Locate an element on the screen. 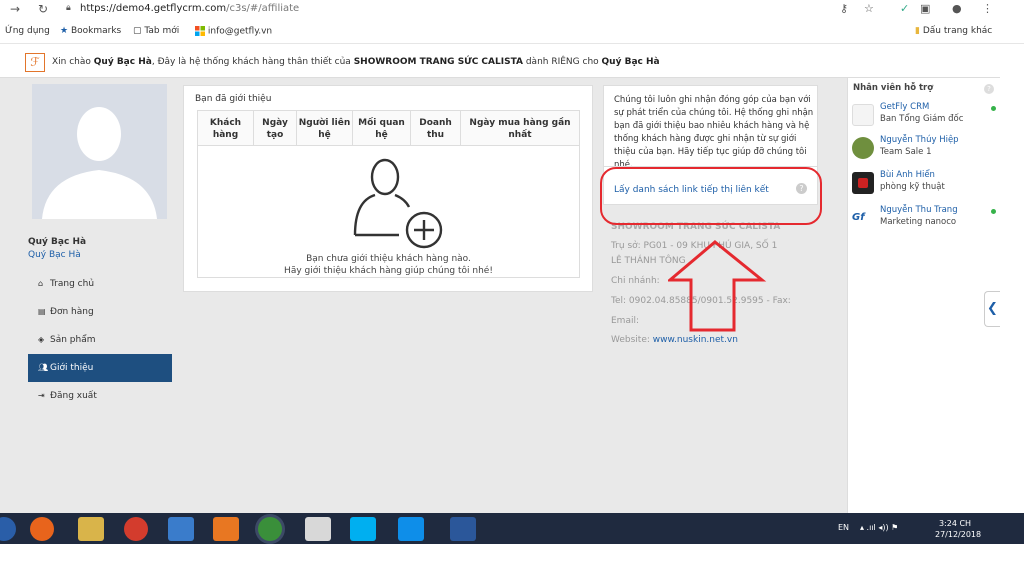 The width and height of the screenshot is (1024, 576). column-header: Ngày mua hàng gần nhất is located at coordinates (520, 128).